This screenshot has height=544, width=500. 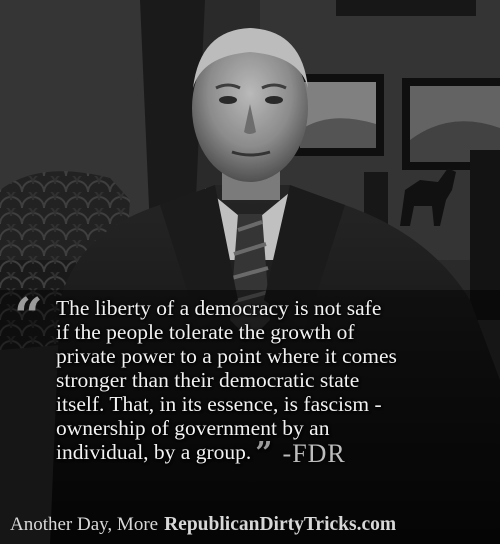 What do you see at coordinates (154, 452) in the screenshot?
I see `quote-line: individual, by a group.` at bounding box center [154, 452].